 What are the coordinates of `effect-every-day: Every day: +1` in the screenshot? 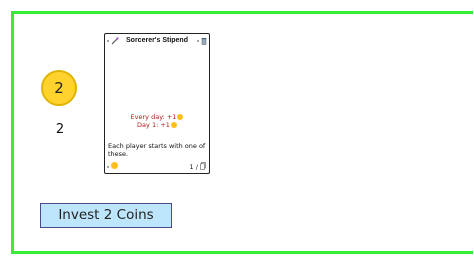 It's located at (157, 117).